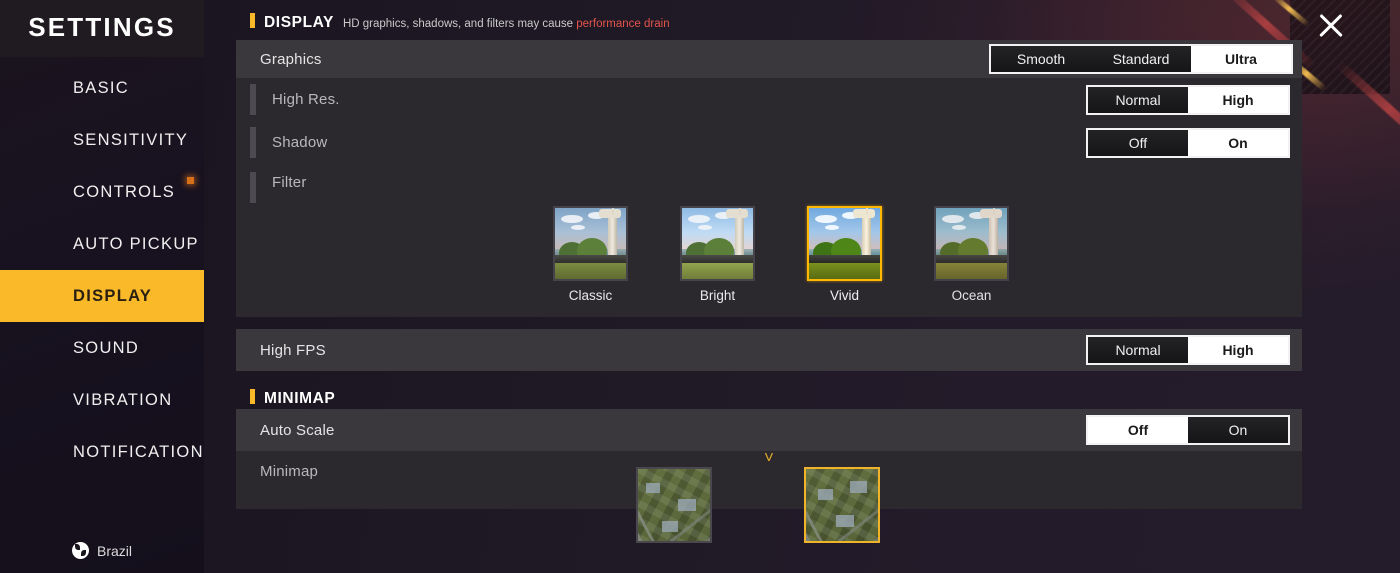  What do you see at coordinates (131, 139) in the screenshot?
I see `sidebar-item-label: SENSITIVITY` at bounding box center [131, 139].